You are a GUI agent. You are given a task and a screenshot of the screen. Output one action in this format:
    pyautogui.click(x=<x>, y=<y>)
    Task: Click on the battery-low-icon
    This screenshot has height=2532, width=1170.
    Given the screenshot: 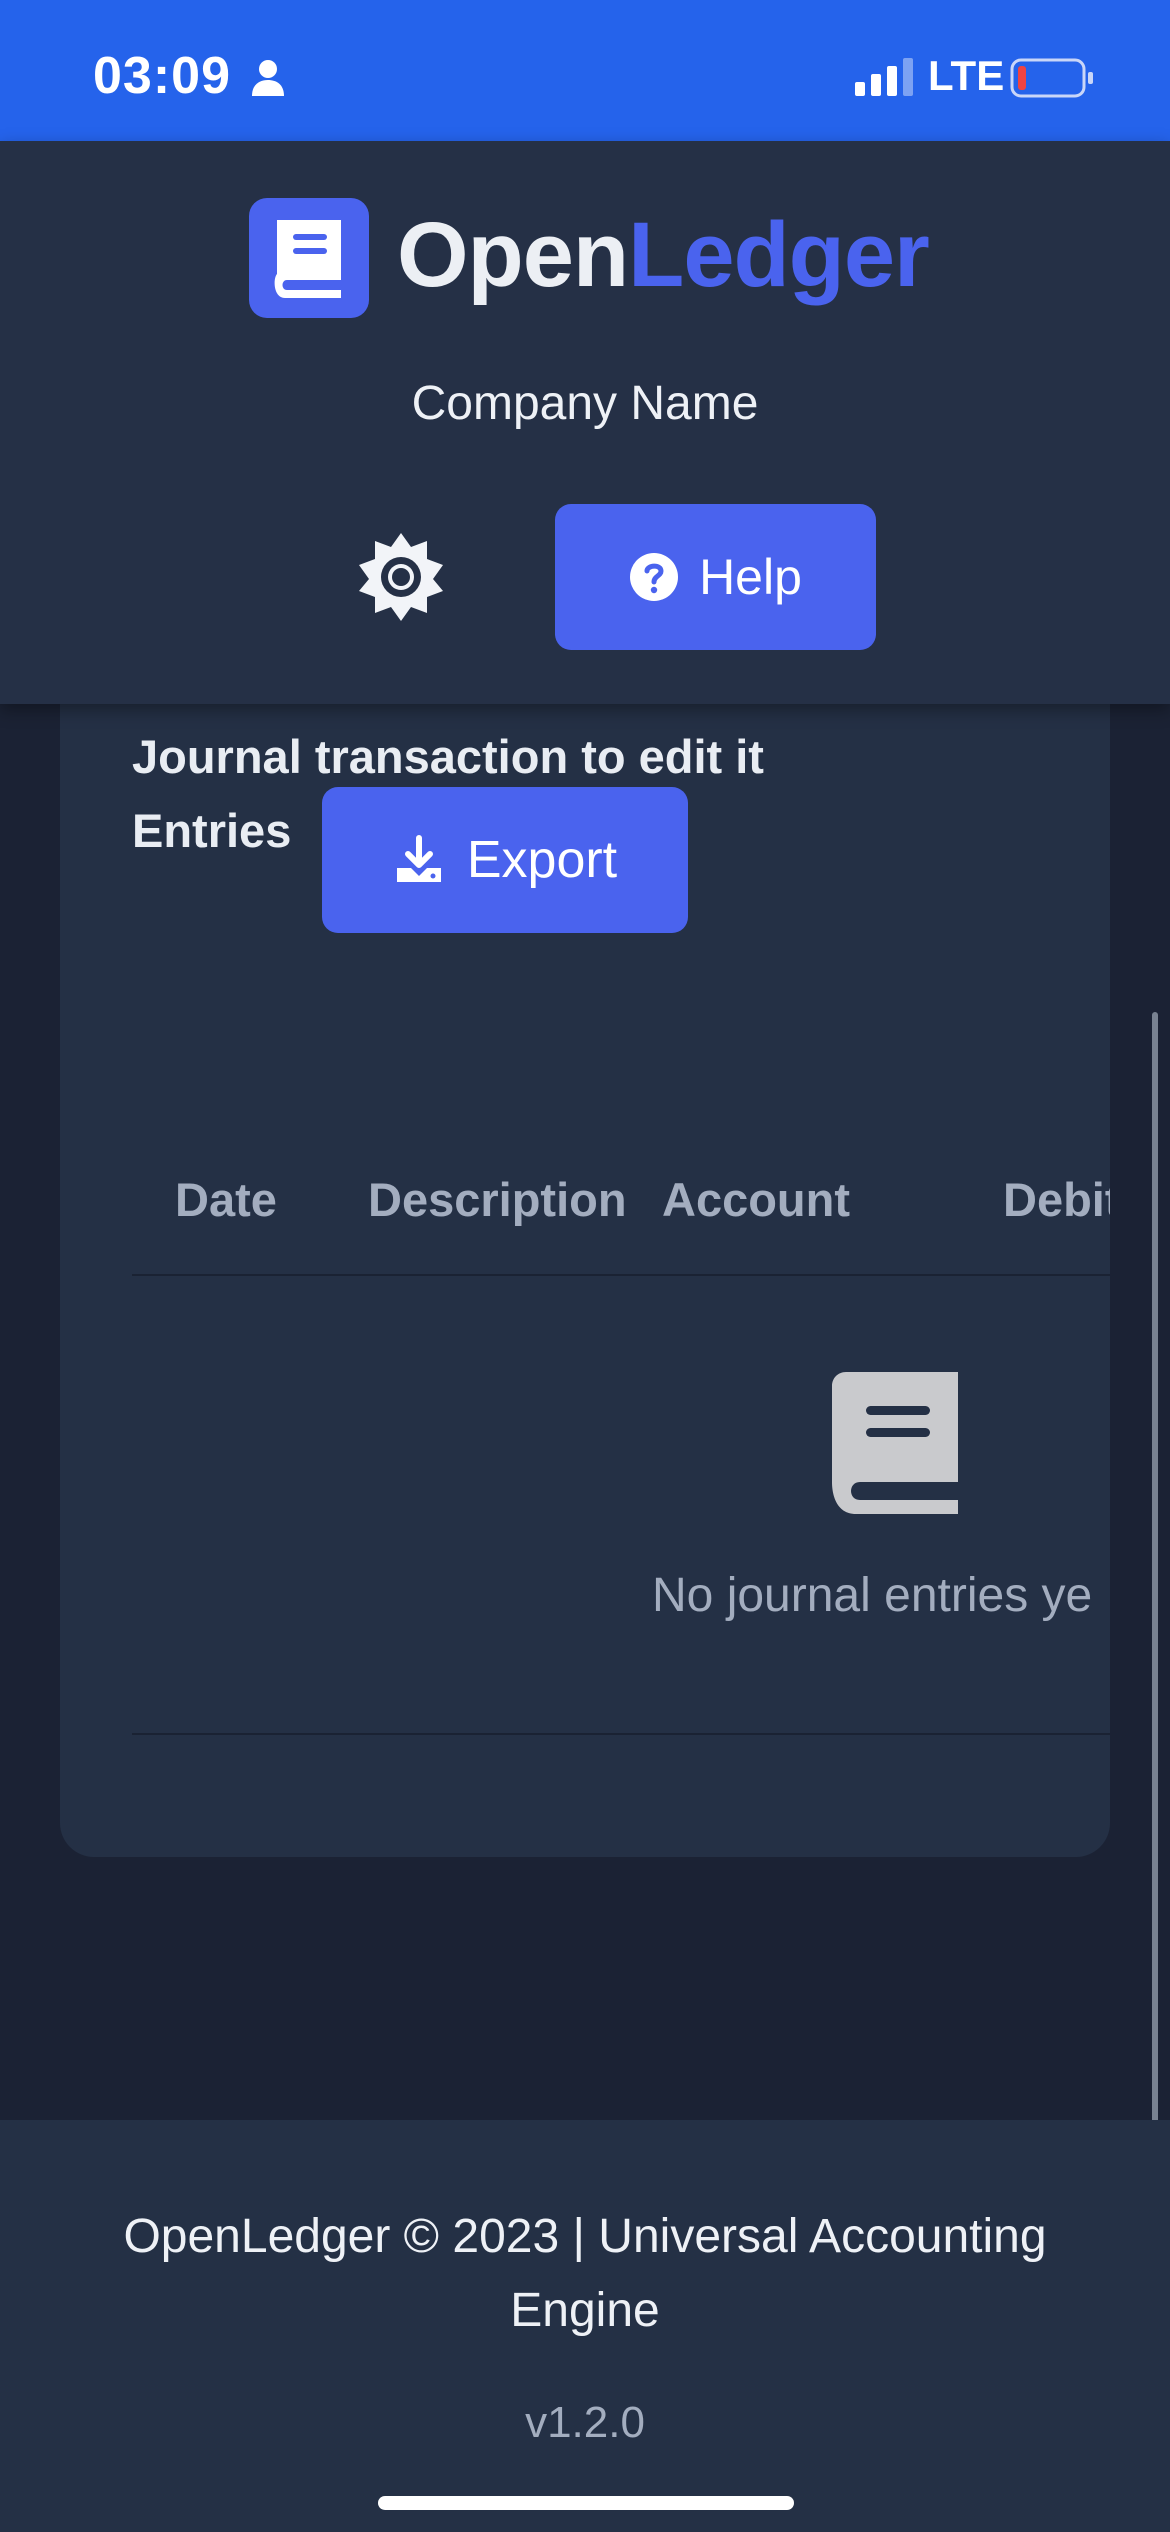 What is the action you would take?
    pyautogui.click(x=1051, y=78)
    